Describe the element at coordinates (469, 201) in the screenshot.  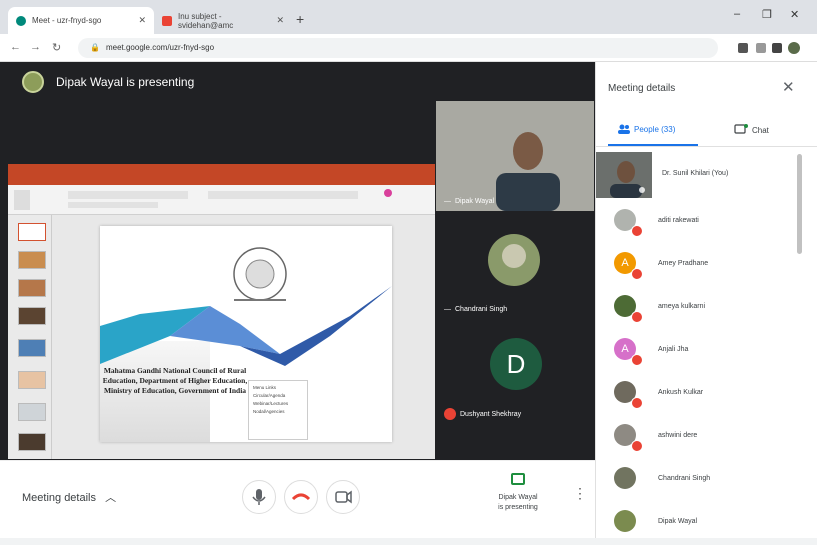
I see `tile-name-label: — Dipak Wayal` at that location.